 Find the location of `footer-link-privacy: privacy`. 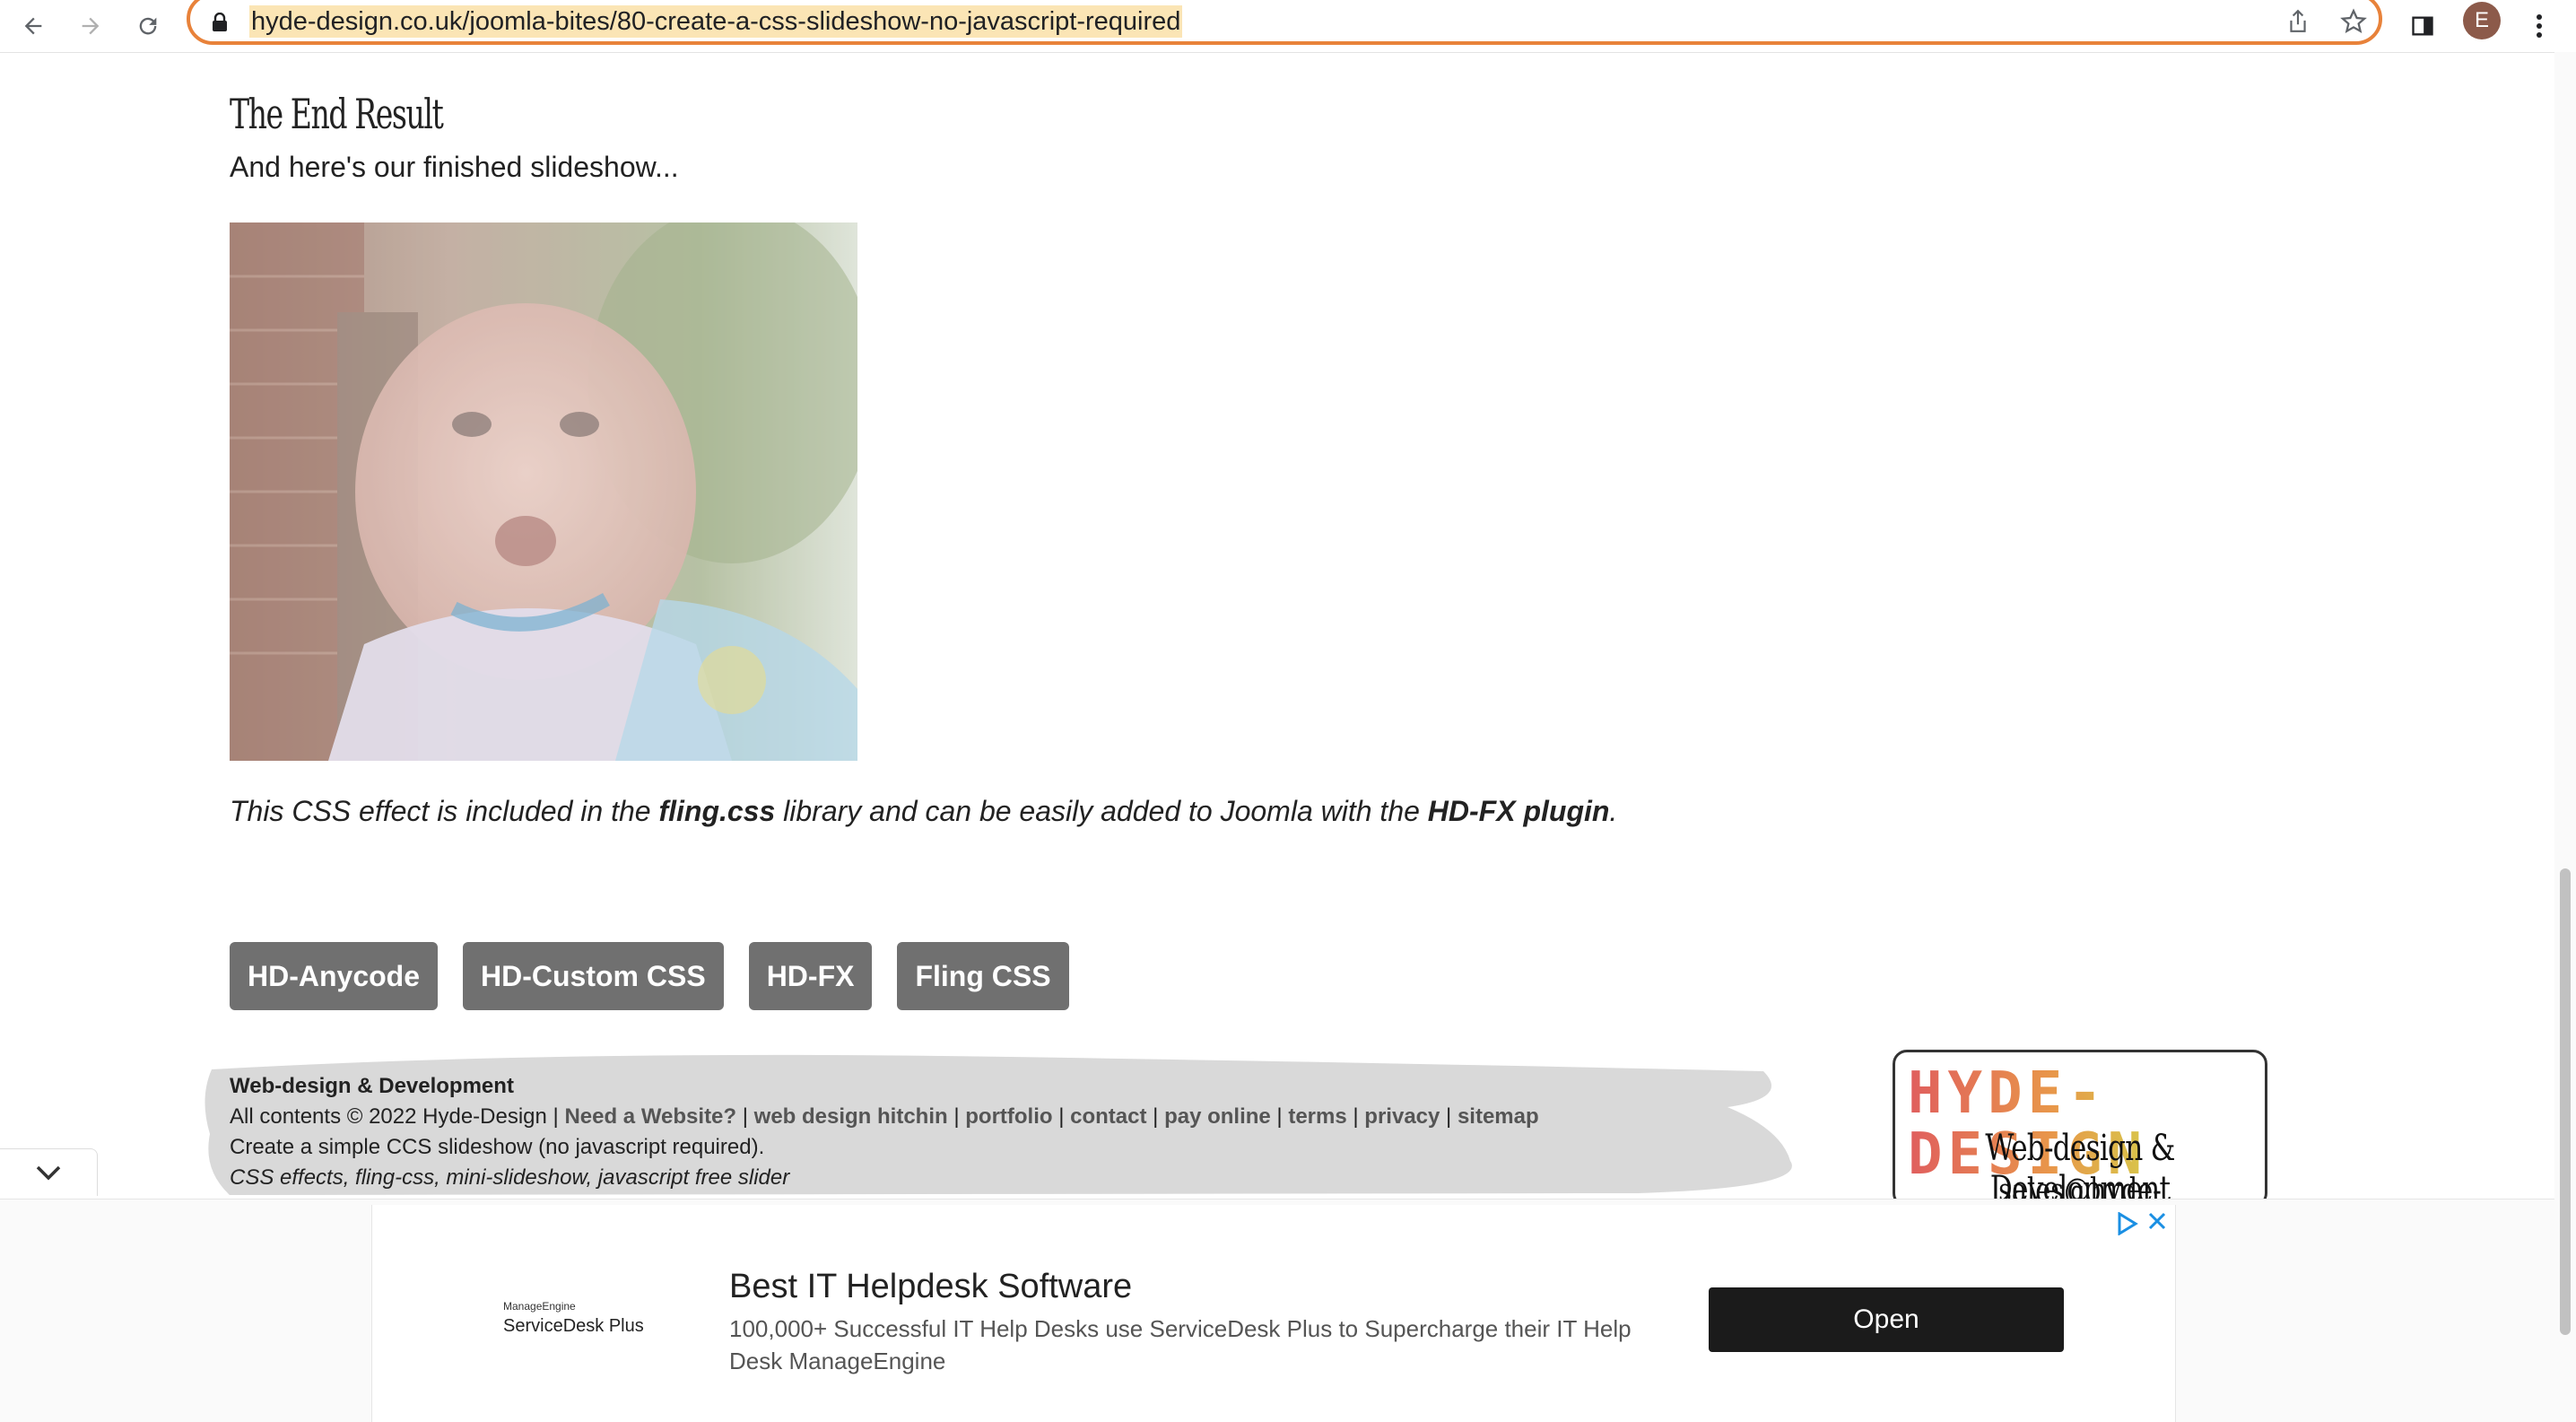

footer-link-privacy: privacy is located at coordinates (1402, 1116).